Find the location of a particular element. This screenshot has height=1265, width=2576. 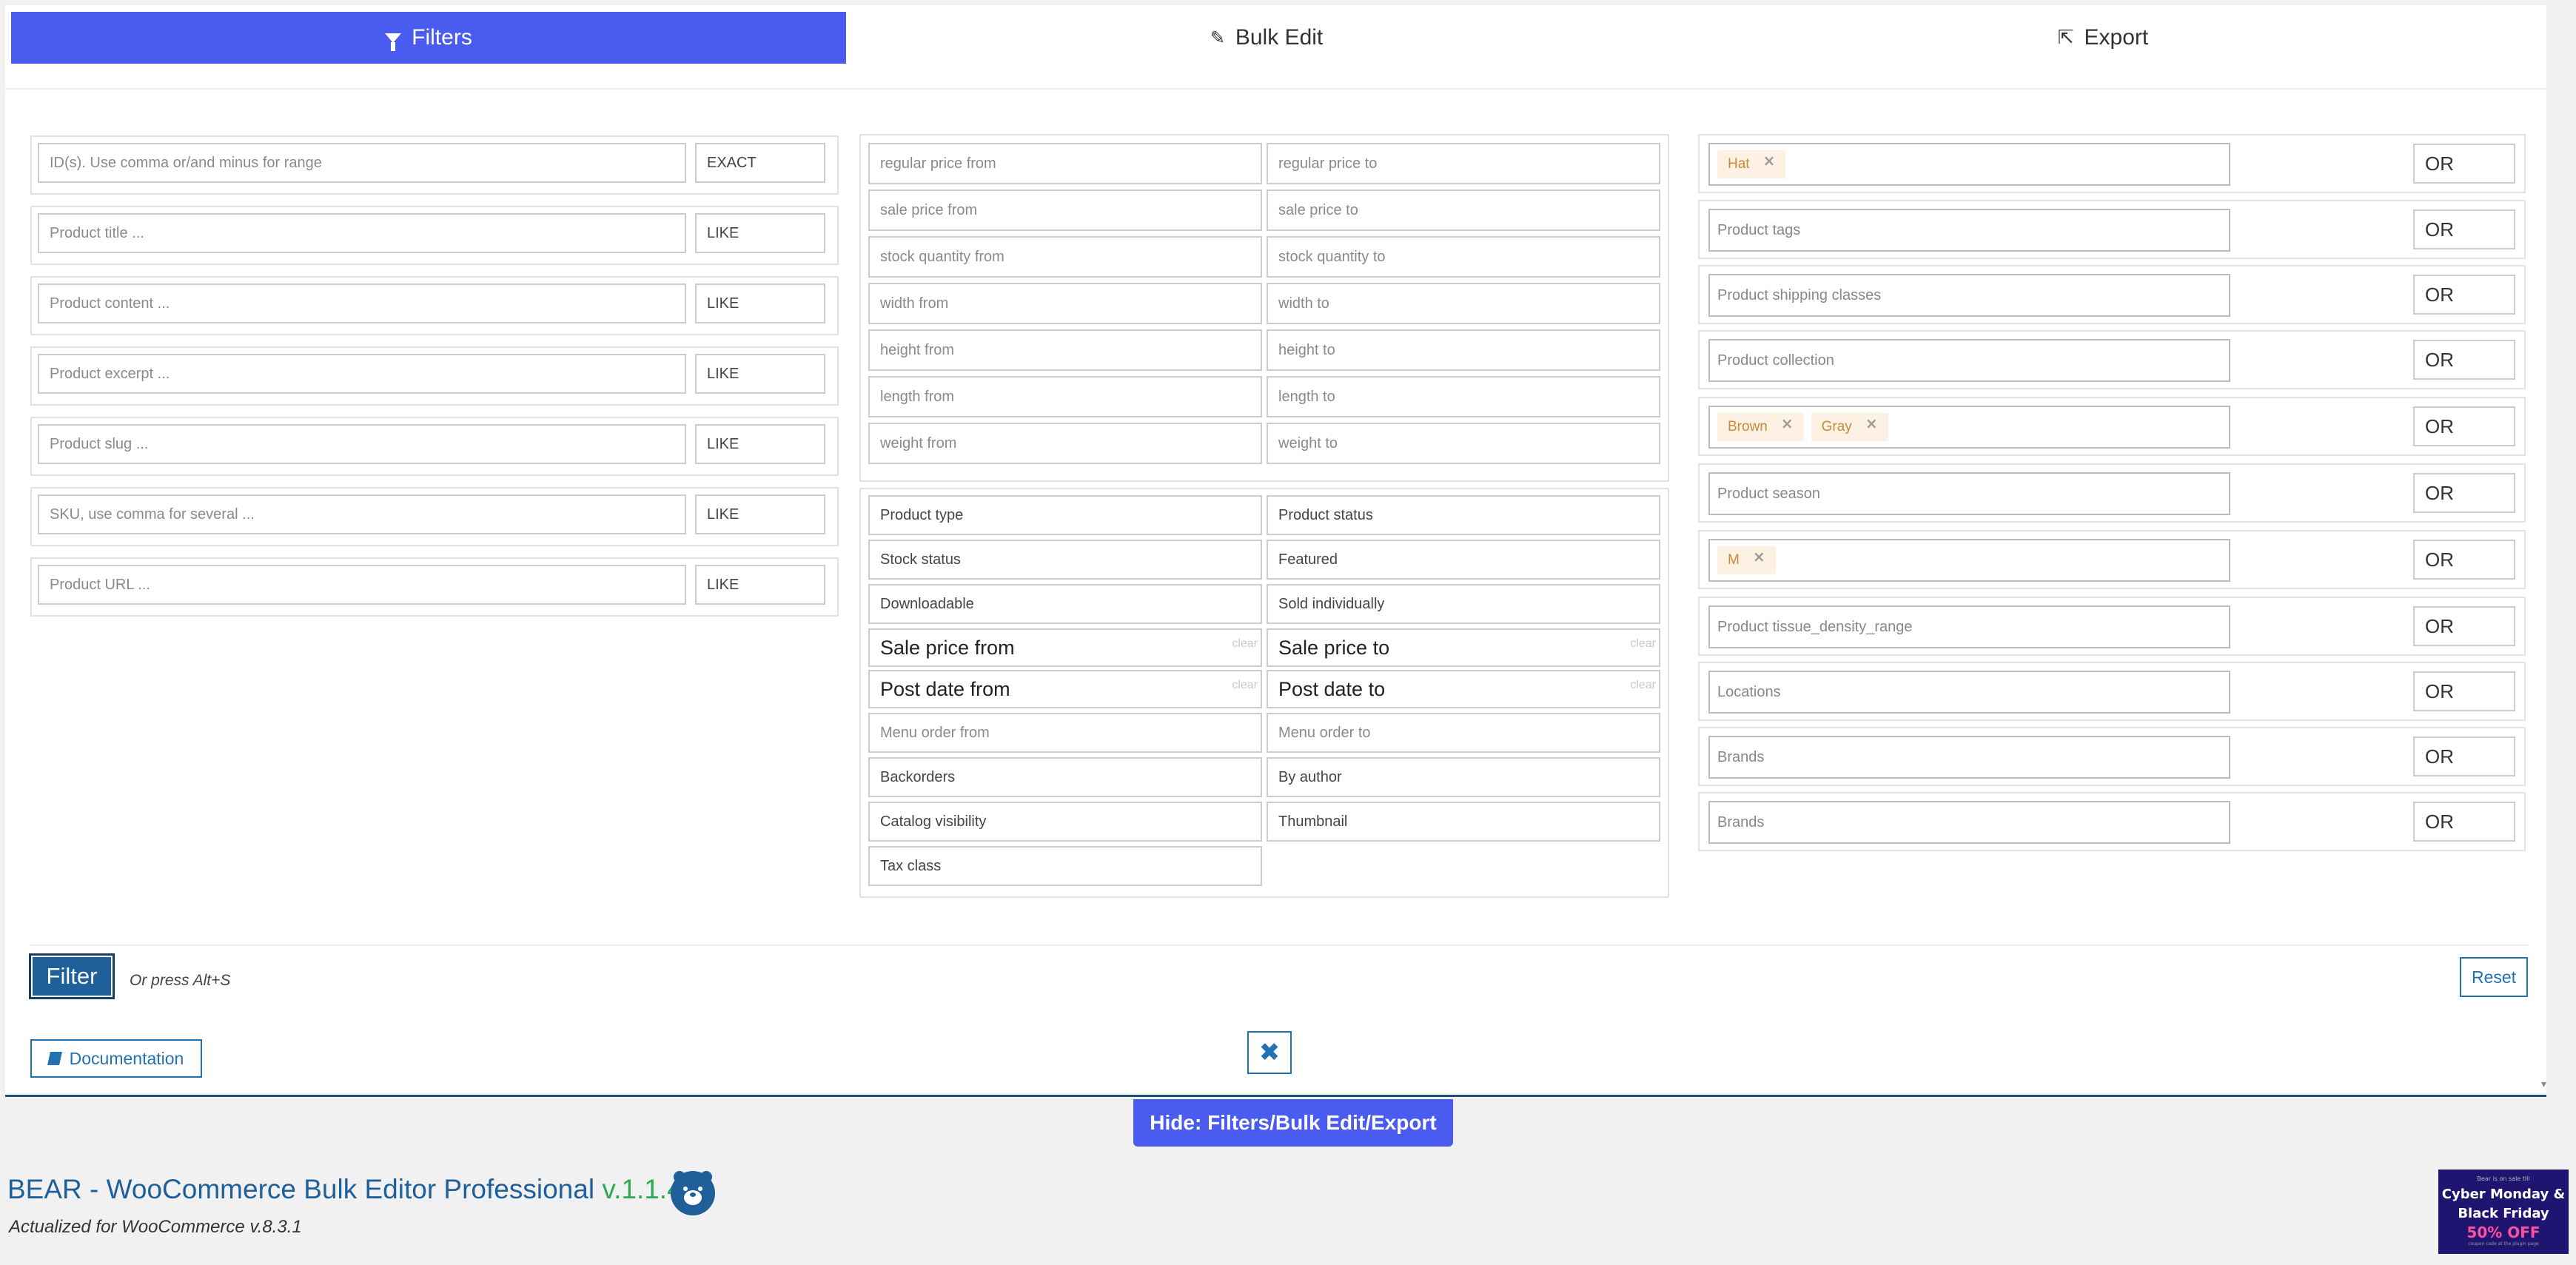

regular-price-to-input: regular price to is located at coordinates (1463, 163).